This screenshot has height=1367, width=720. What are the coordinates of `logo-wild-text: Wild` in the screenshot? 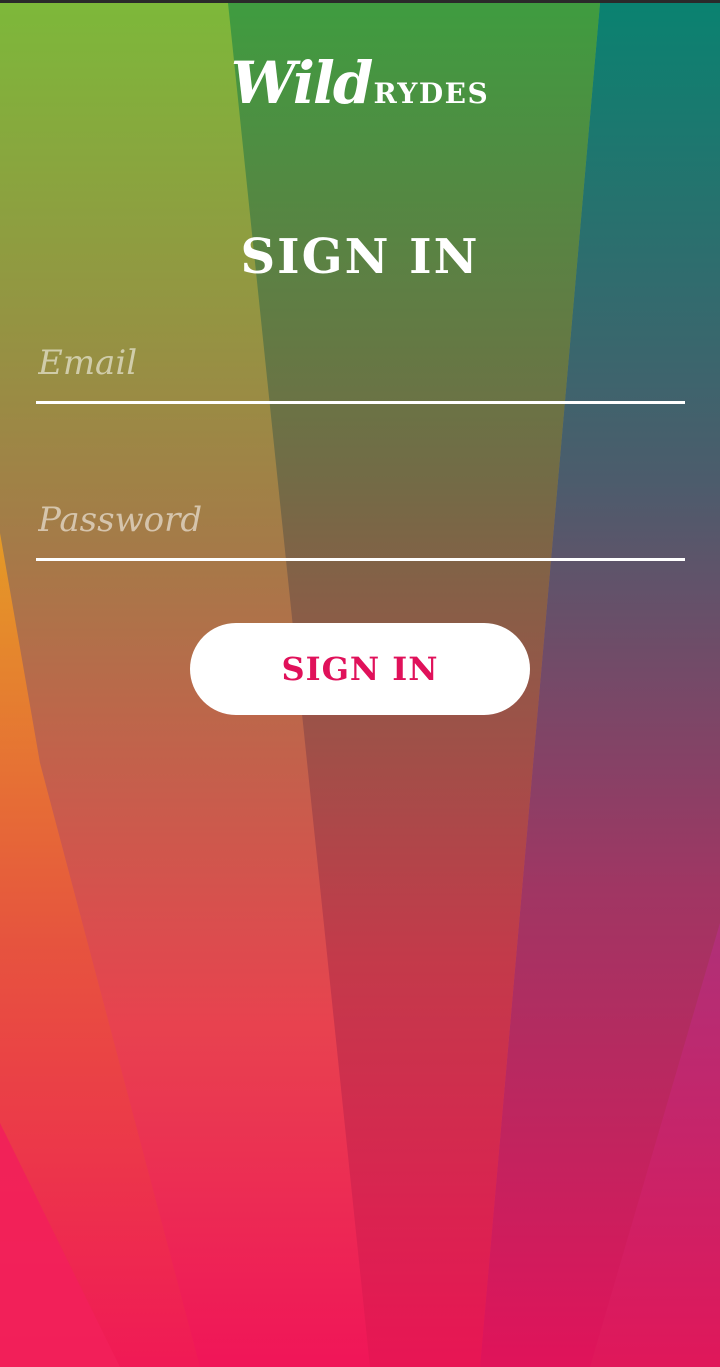 It's located at (302, 83).